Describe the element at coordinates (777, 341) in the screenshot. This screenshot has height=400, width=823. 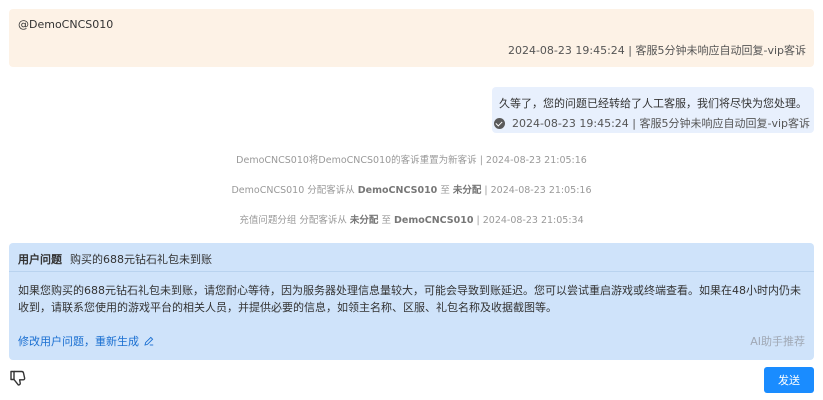
I see `ai-recommend-tag: AI助手推荐` at that location.